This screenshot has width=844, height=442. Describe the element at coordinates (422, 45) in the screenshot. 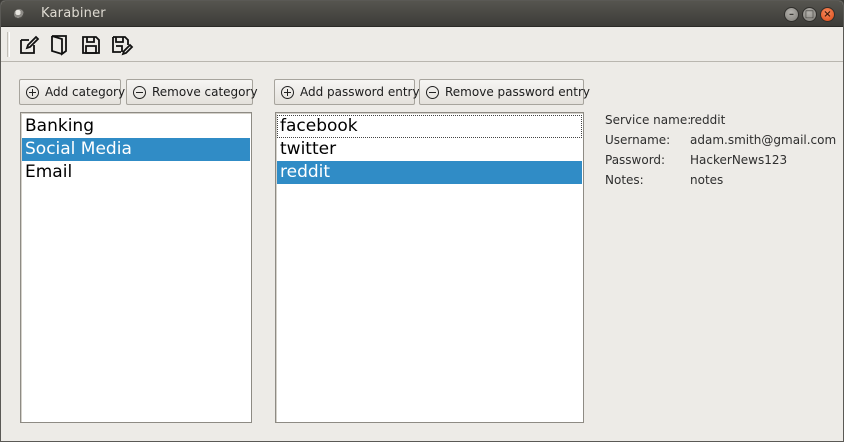

I see `toolbar` at that location.